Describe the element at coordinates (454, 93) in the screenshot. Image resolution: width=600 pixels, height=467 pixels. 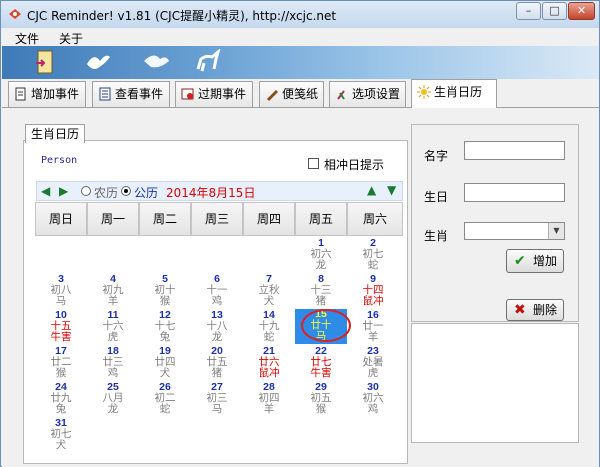
I see `tab-zodiac-calendar: 生肖日历` at that location.